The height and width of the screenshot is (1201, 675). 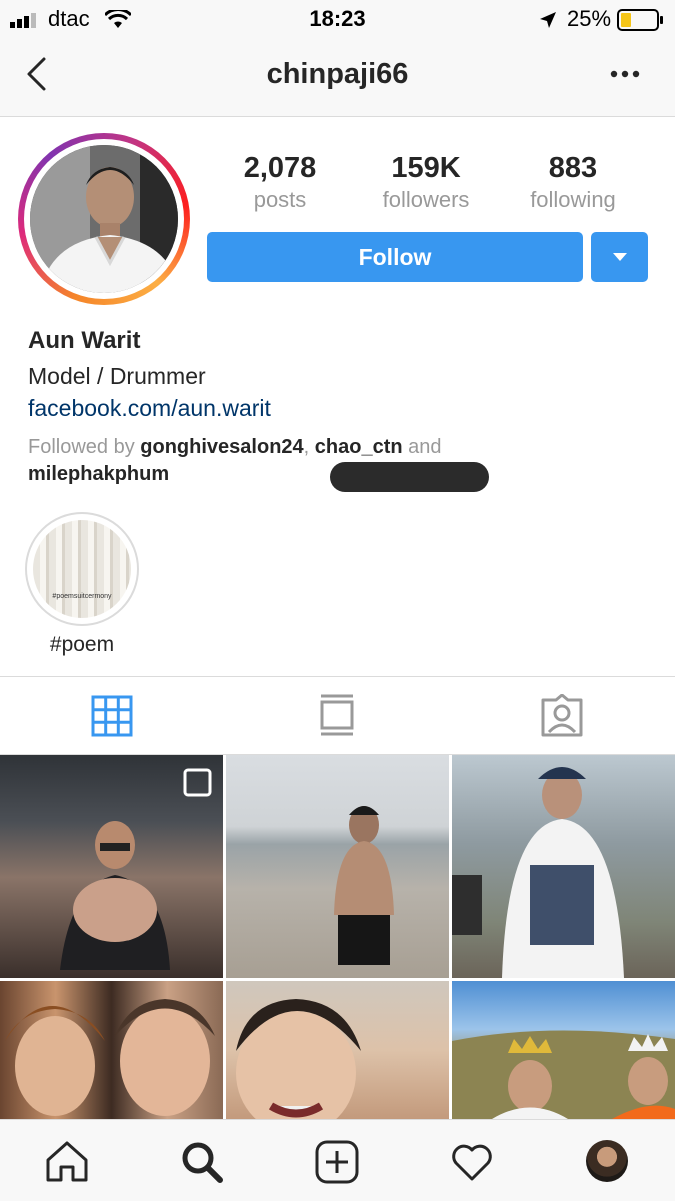 I want to click on posts-count: 2,078 posts, so click(x=280, y=182).